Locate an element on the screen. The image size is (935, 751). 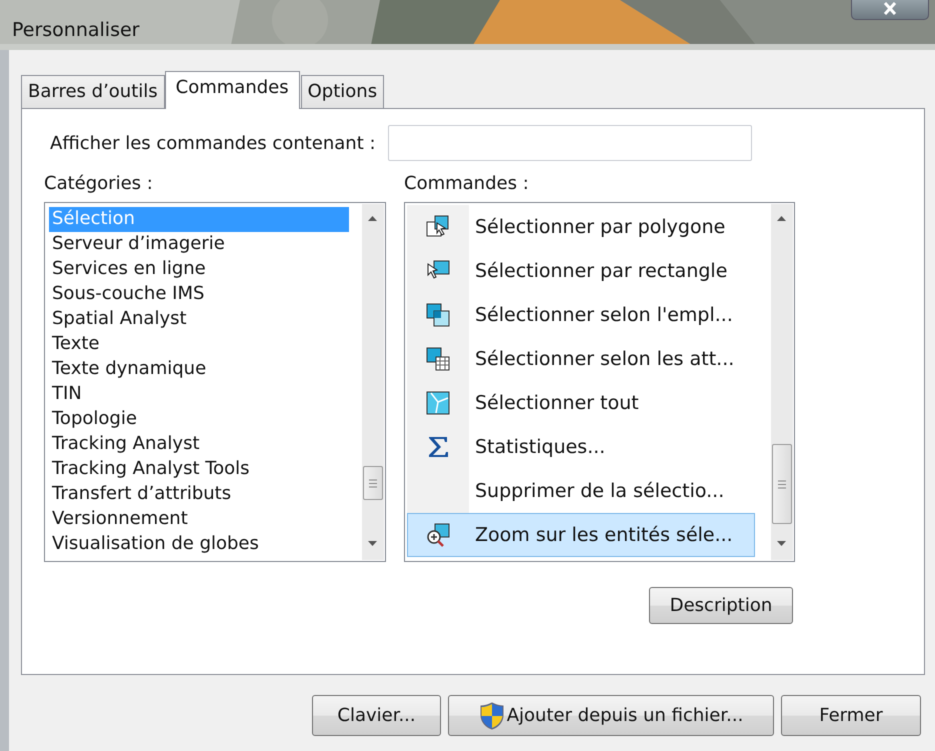
square-table-icon is located at coordinates (438, 359).